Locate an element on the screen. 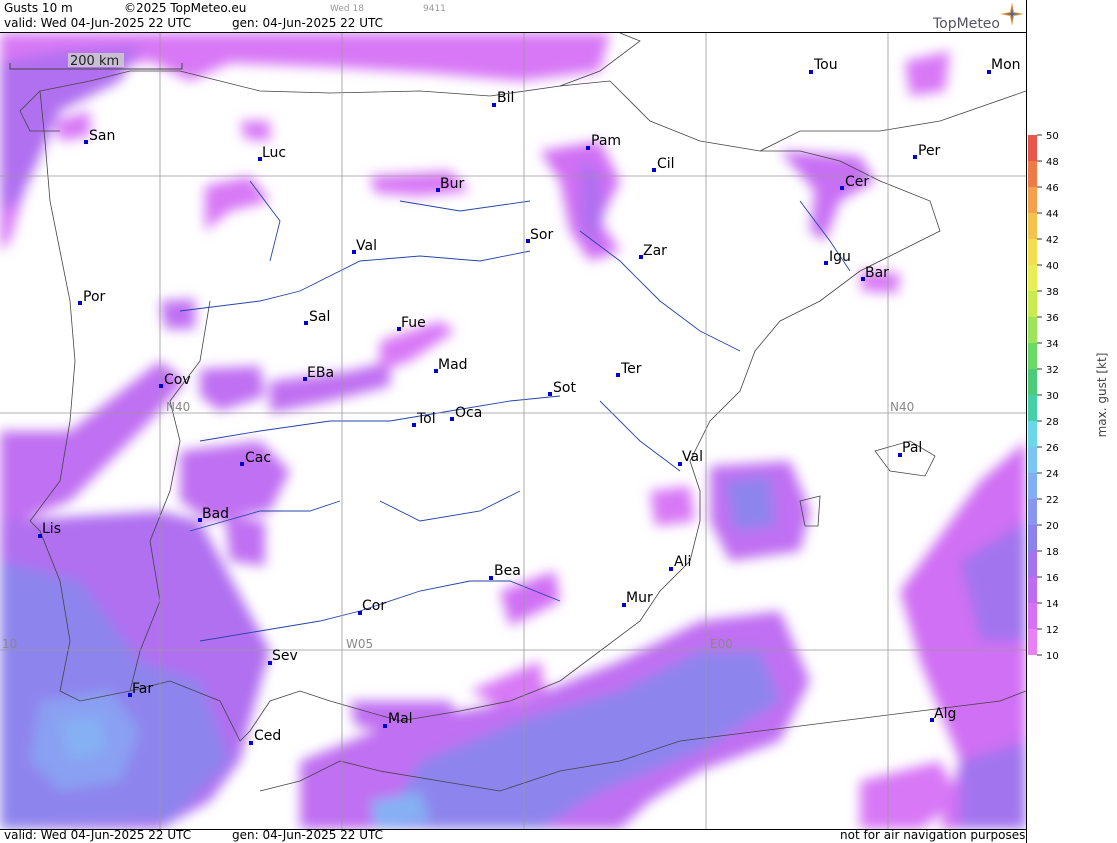  city-pal: Pal is located at coordinates (910, 448).